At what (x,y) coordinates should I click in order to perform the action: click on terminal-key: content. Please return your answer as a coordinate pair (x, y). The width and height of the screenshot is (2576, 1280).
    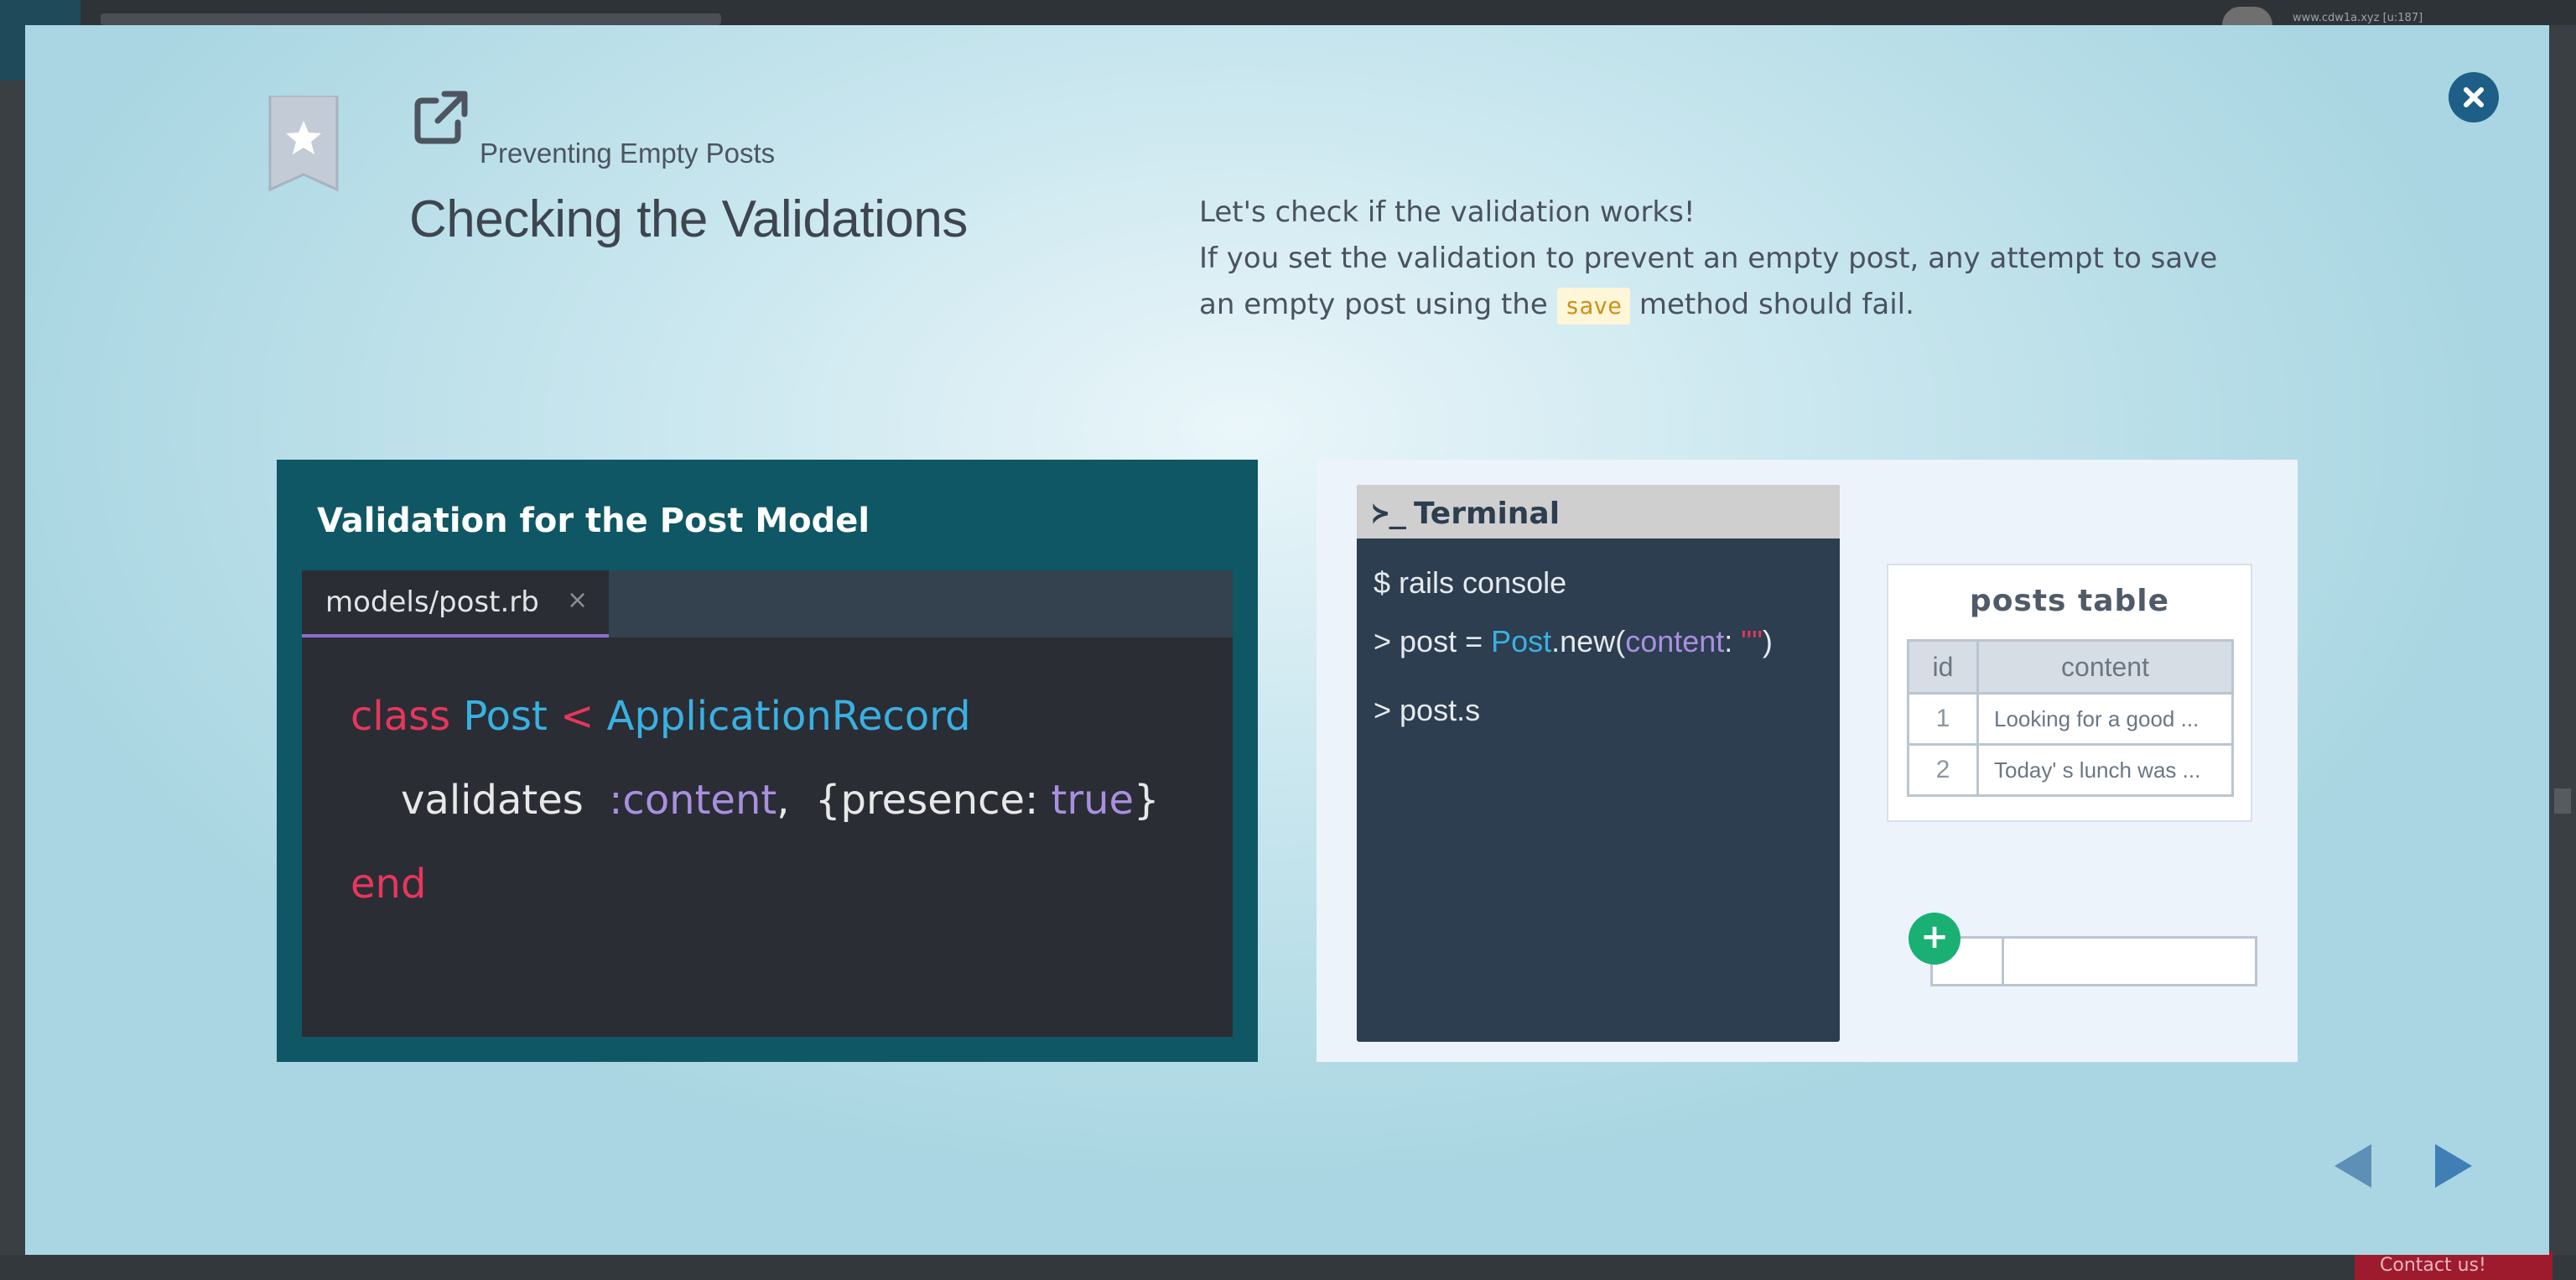
    Looking at the image, I should click on (1675, 641).